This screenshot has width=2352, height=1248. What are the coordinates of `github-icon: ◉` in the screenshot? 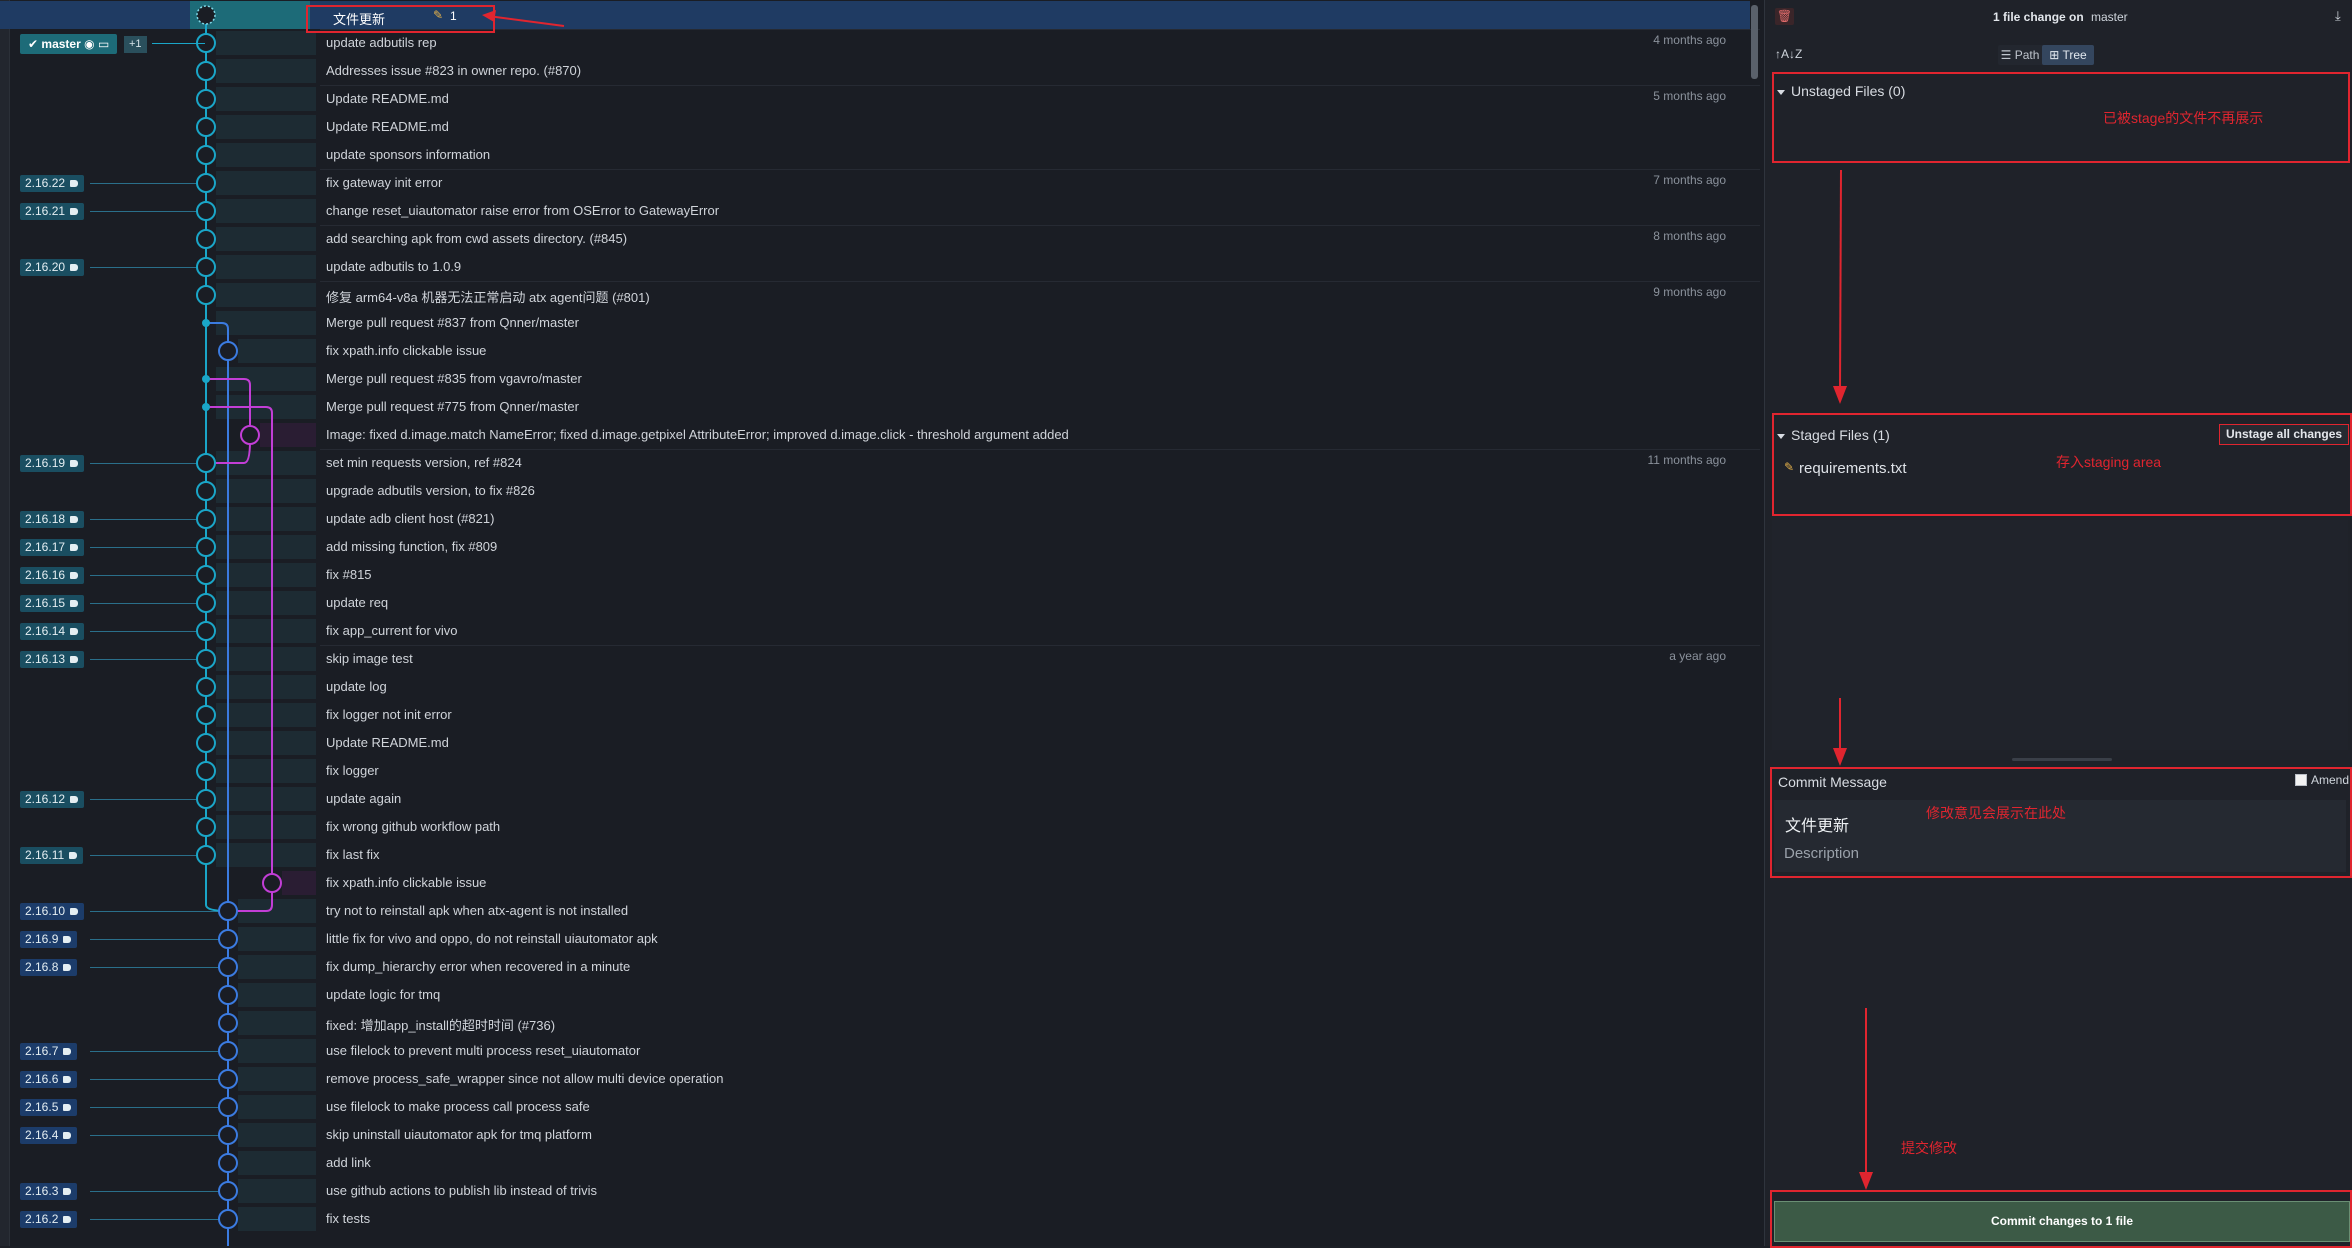 It's located at (89, 44).